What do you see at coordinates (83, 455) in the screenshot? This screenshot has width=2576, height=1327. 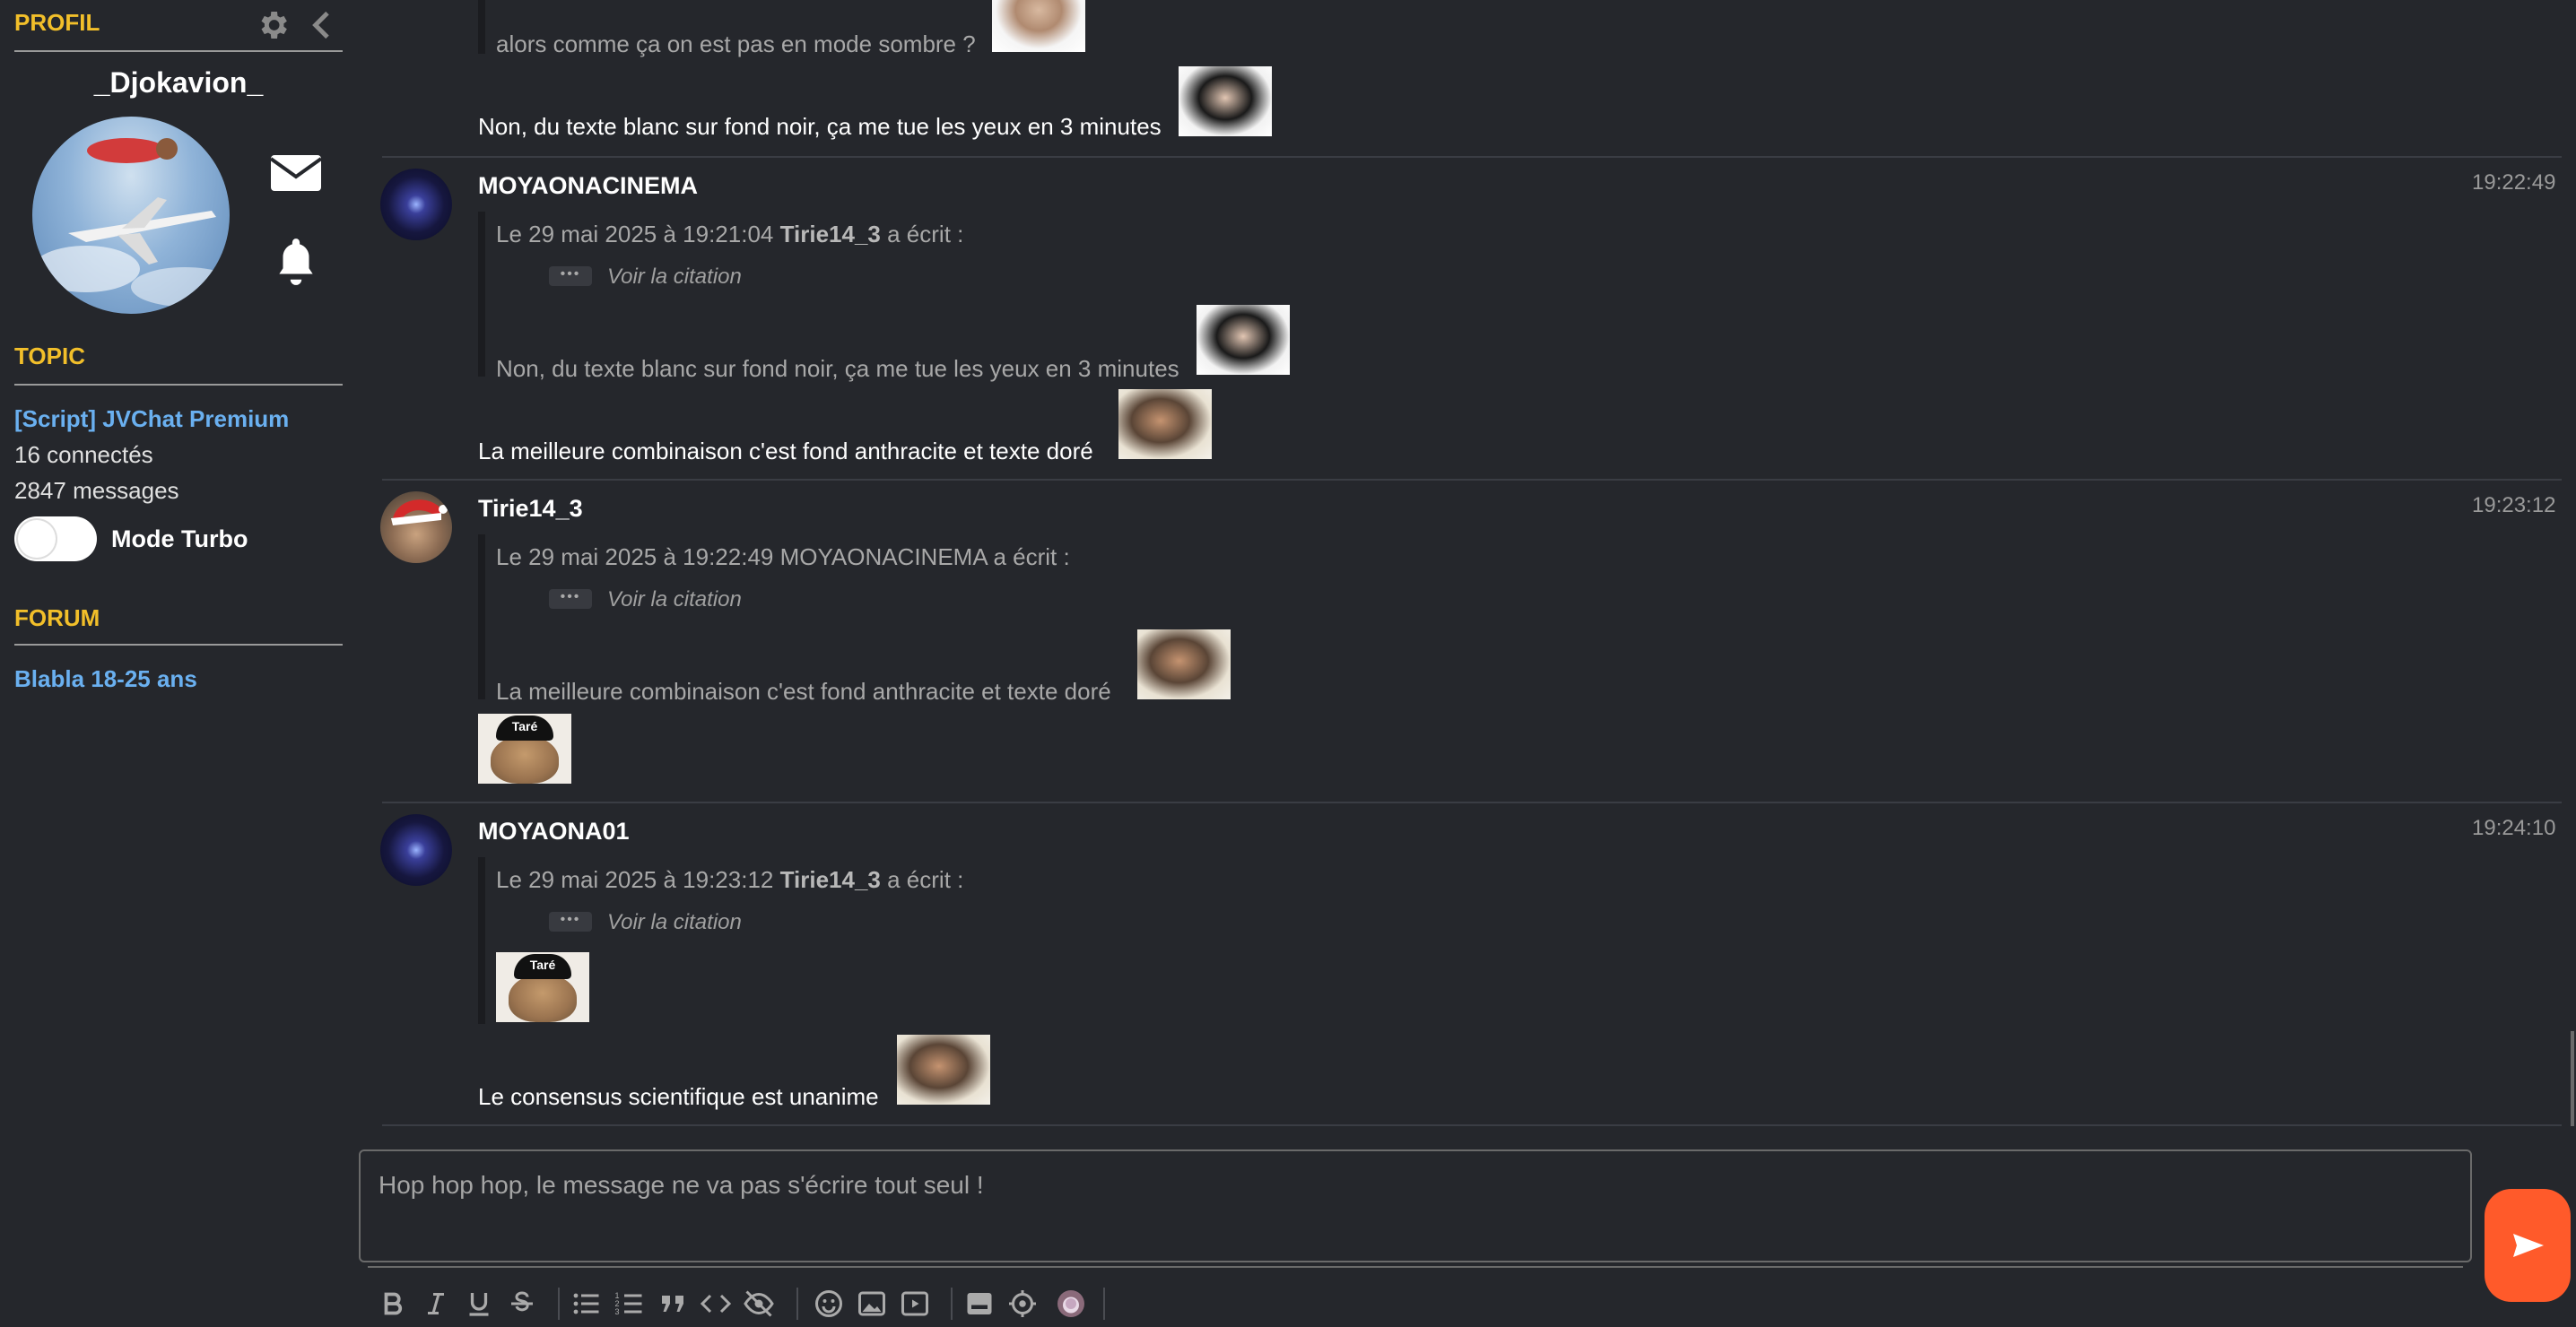 I see `connected-count: 16 connectés` at bounding box center [83, 455].